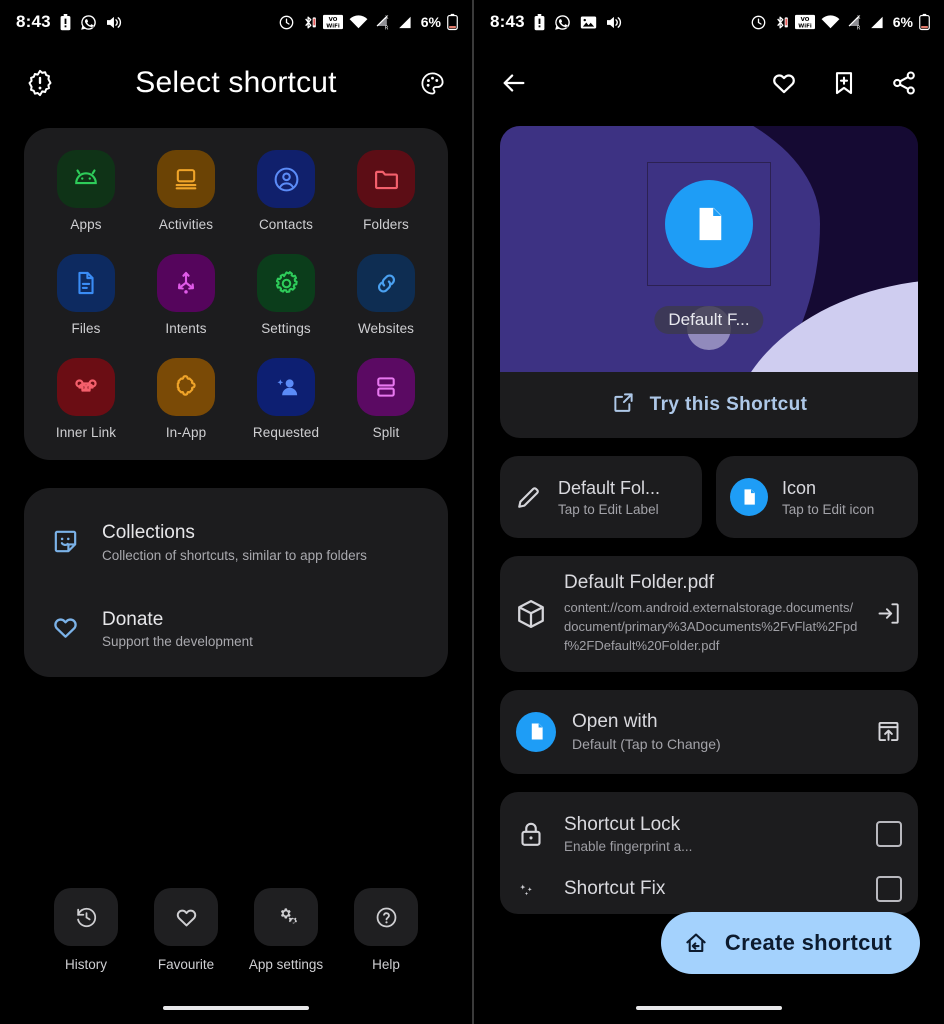 Image resolution: width=944 pixels, height=1024 pixels. I want to click on bottom-nav-history: History, so click(86, 930).